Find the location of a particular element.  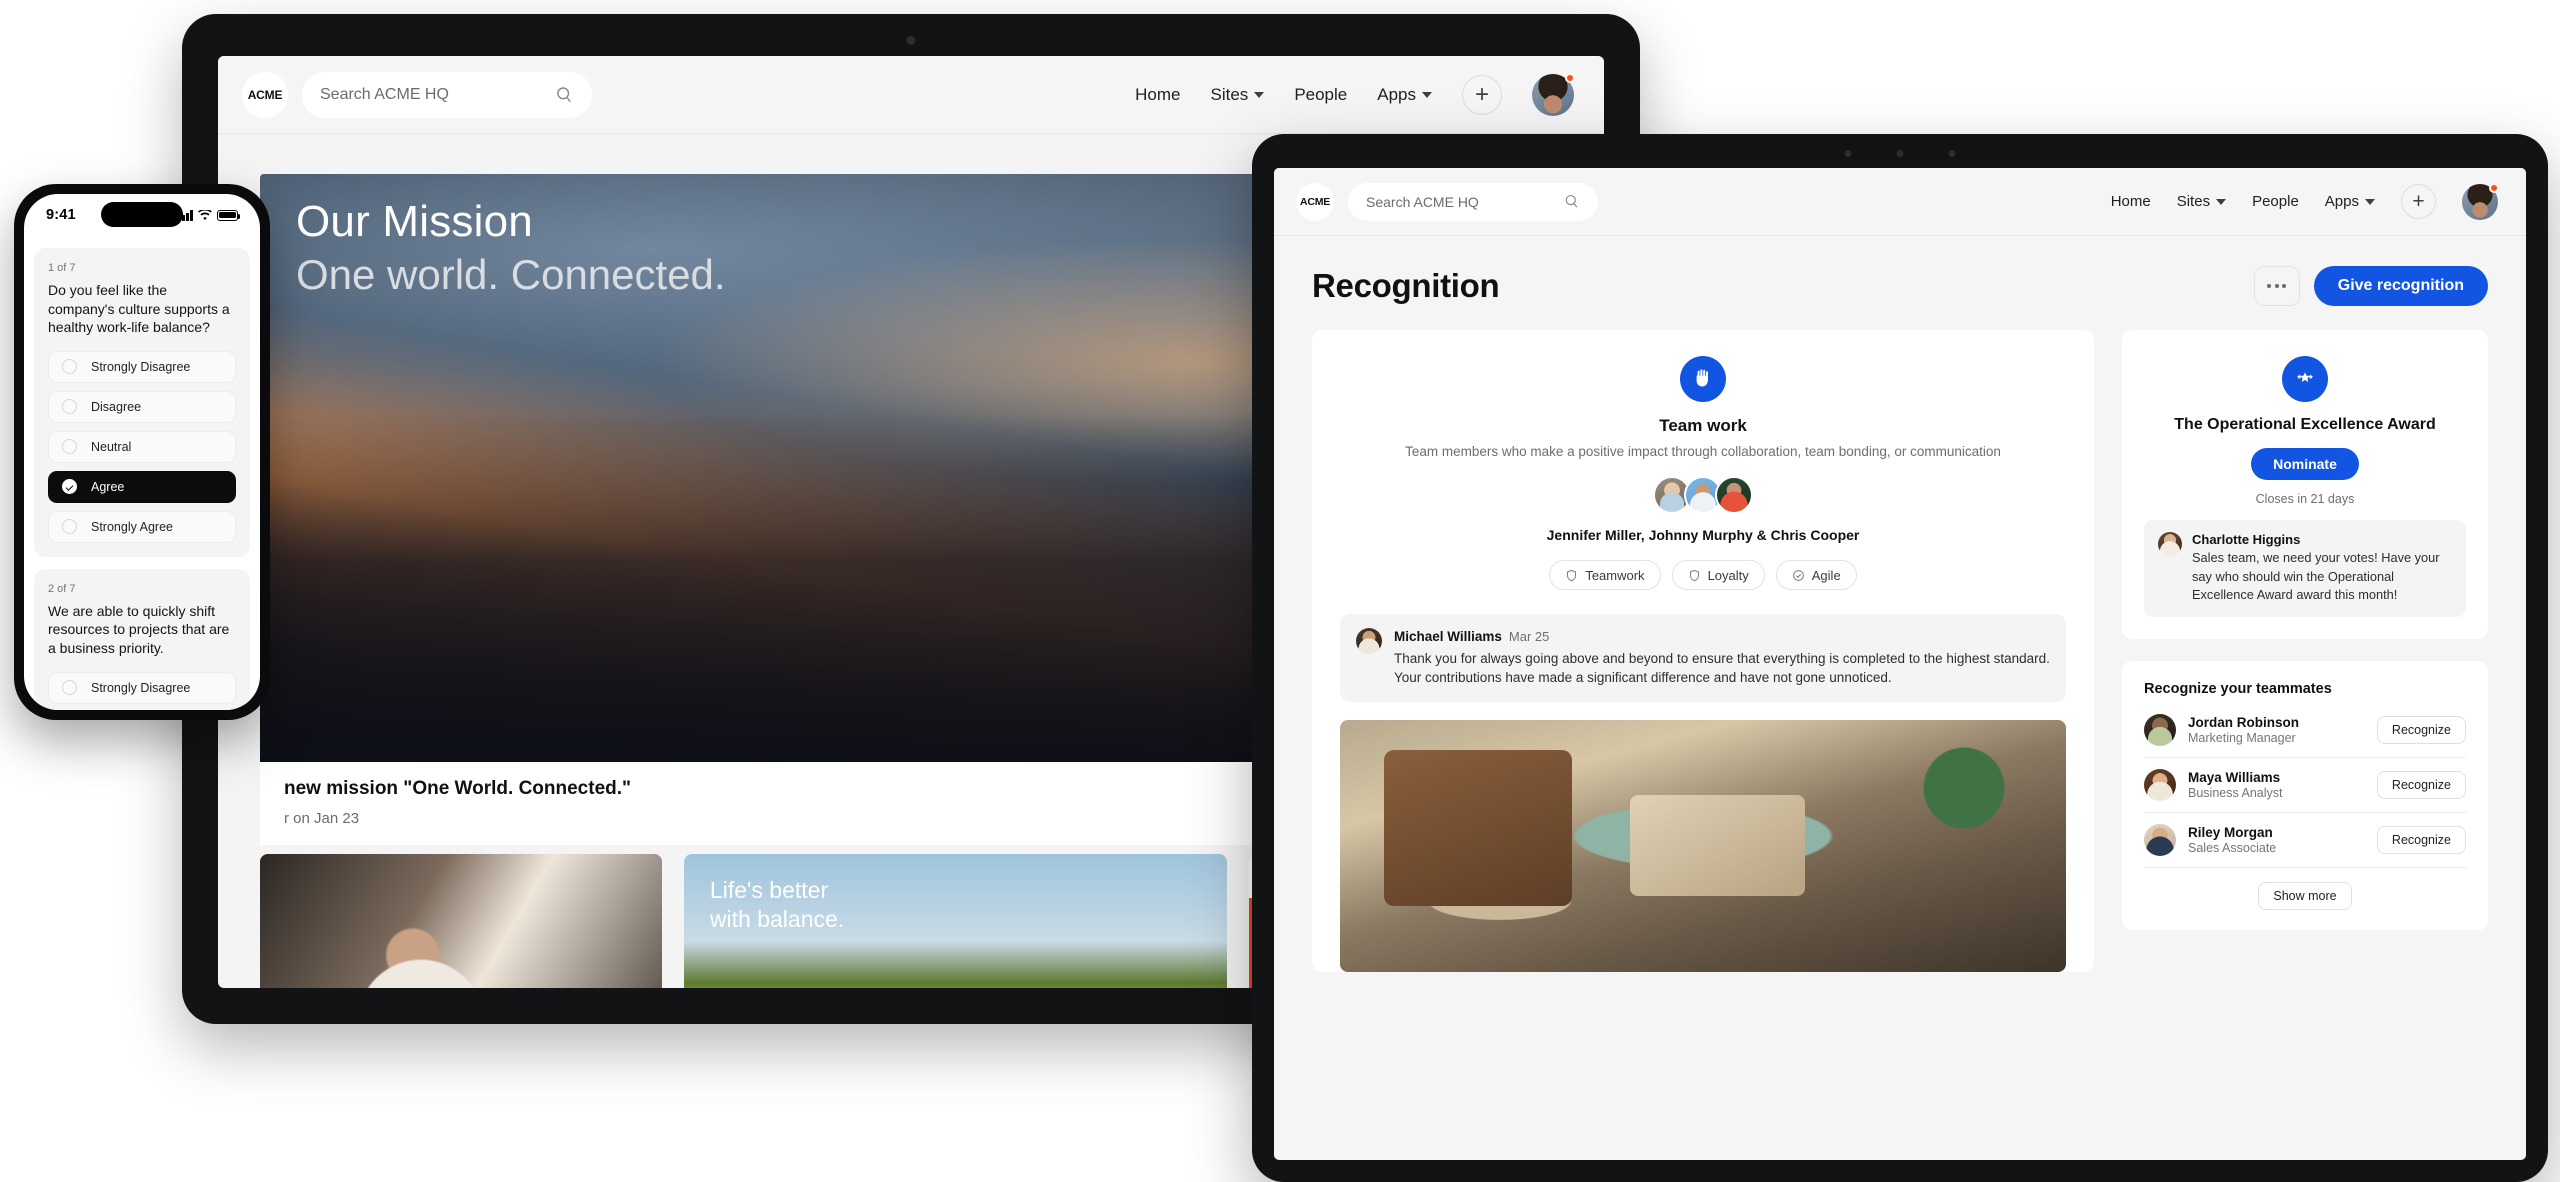

card-balance: Life's better with balance. is located at coordinates (955, 921).